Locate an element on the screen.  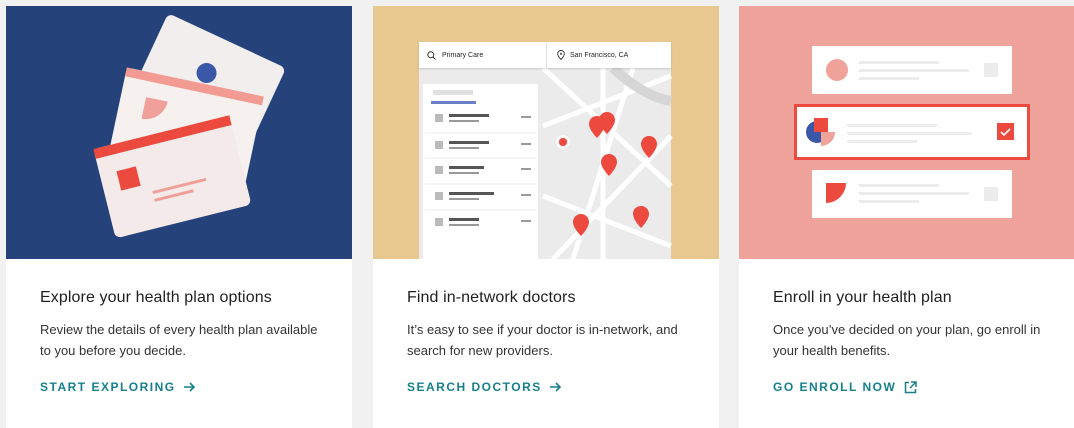
link-label: GO ENROLL NOW is located at coordinates (835, 387).